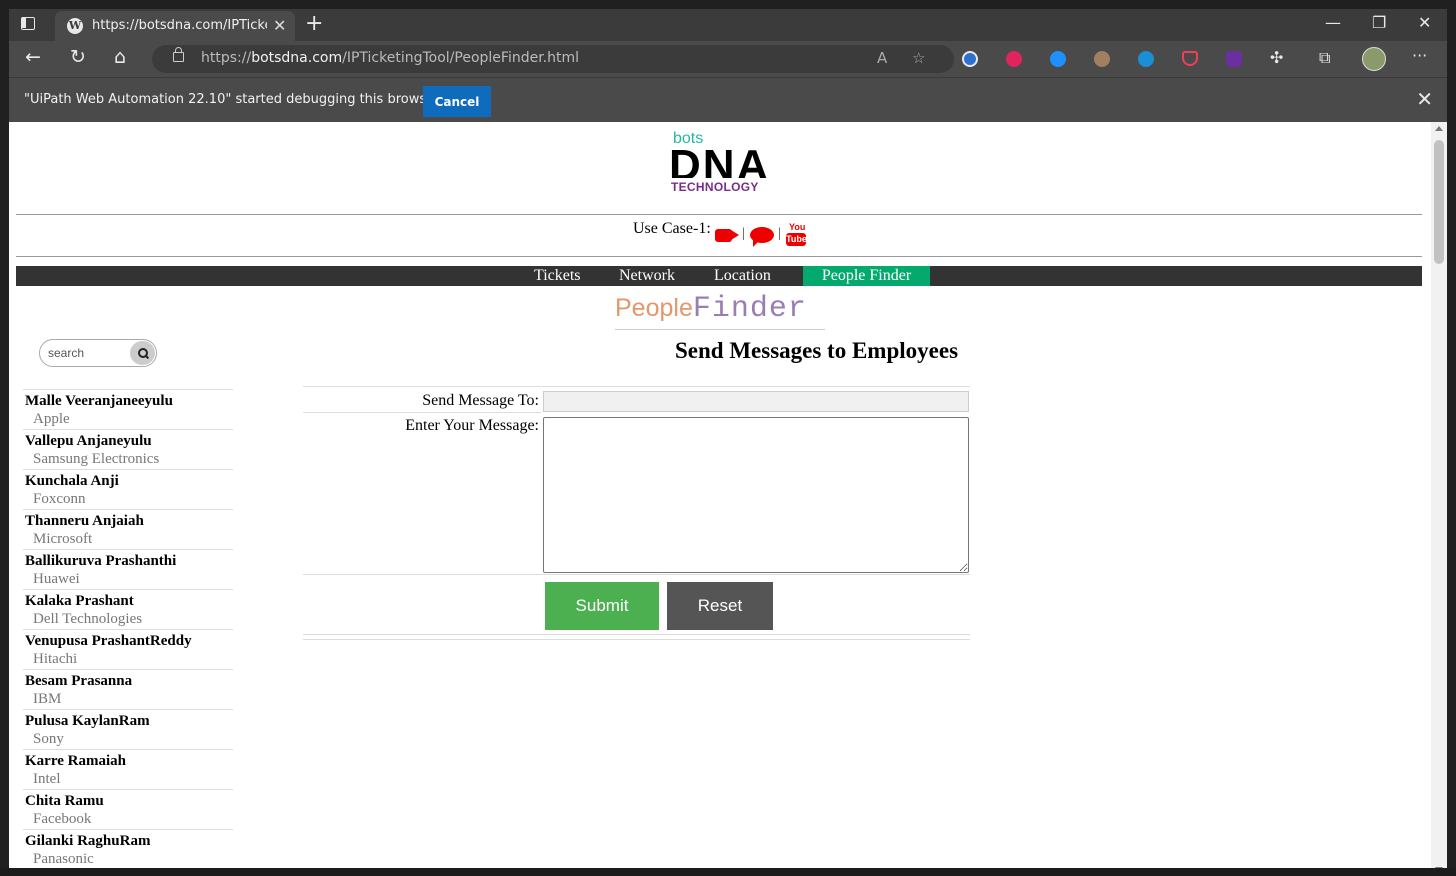 The width and height of the screenshot is (1456, 876). I want to click on employee-name: Pulusa KaylanRam, so click(87, 721).